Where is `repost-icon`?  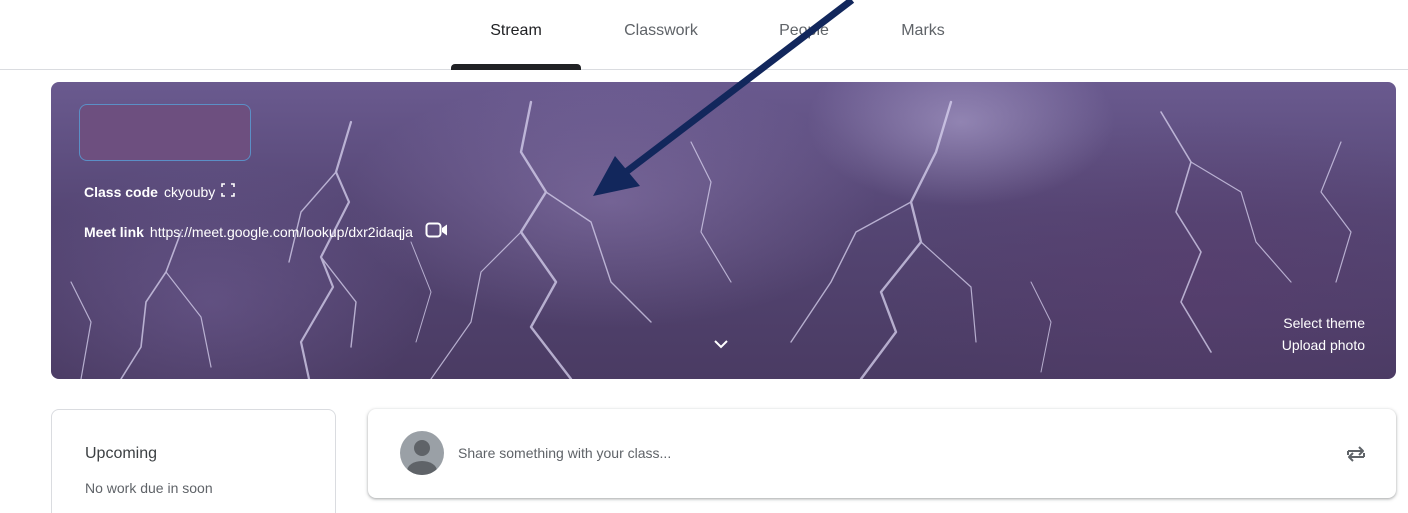 repost-icon is located at coordinates (1356, 454).